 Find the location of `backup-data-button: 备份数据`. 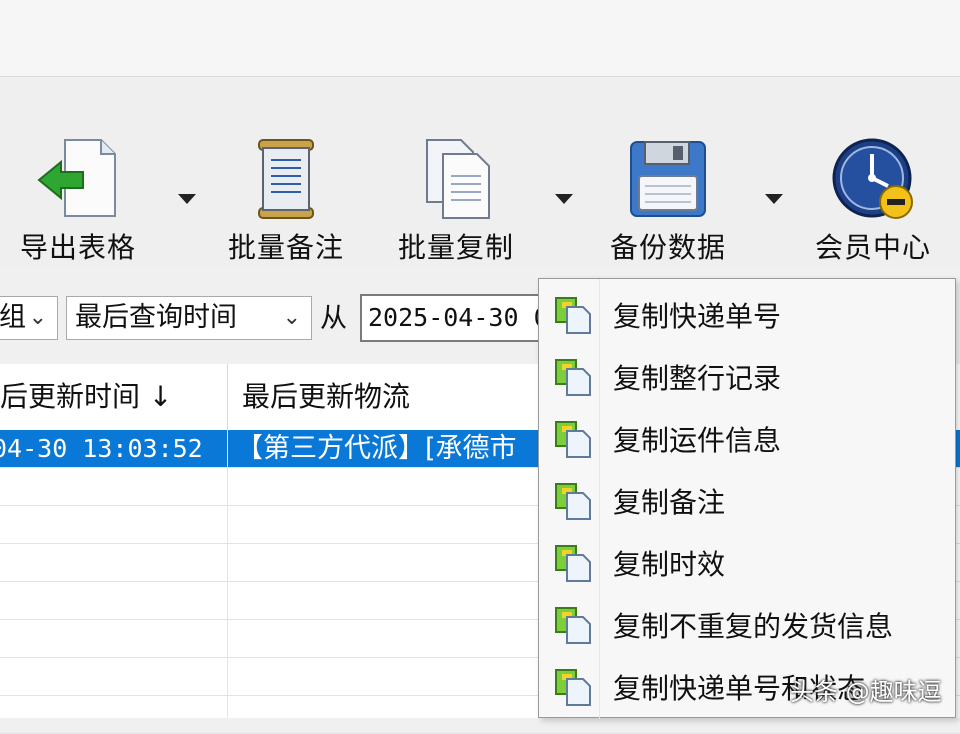

backup-data-button: 备份数据 is located at coordinates (668, 211).